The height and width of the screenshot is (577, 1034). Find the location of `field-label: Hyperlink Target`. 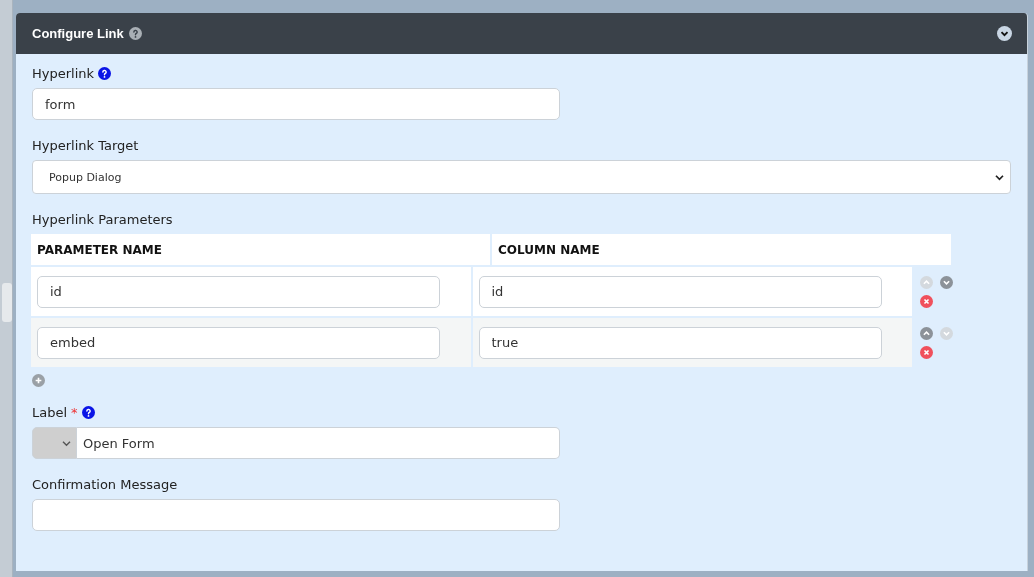

field-label: Hyperlink Target is located at coordinates (85, 145).